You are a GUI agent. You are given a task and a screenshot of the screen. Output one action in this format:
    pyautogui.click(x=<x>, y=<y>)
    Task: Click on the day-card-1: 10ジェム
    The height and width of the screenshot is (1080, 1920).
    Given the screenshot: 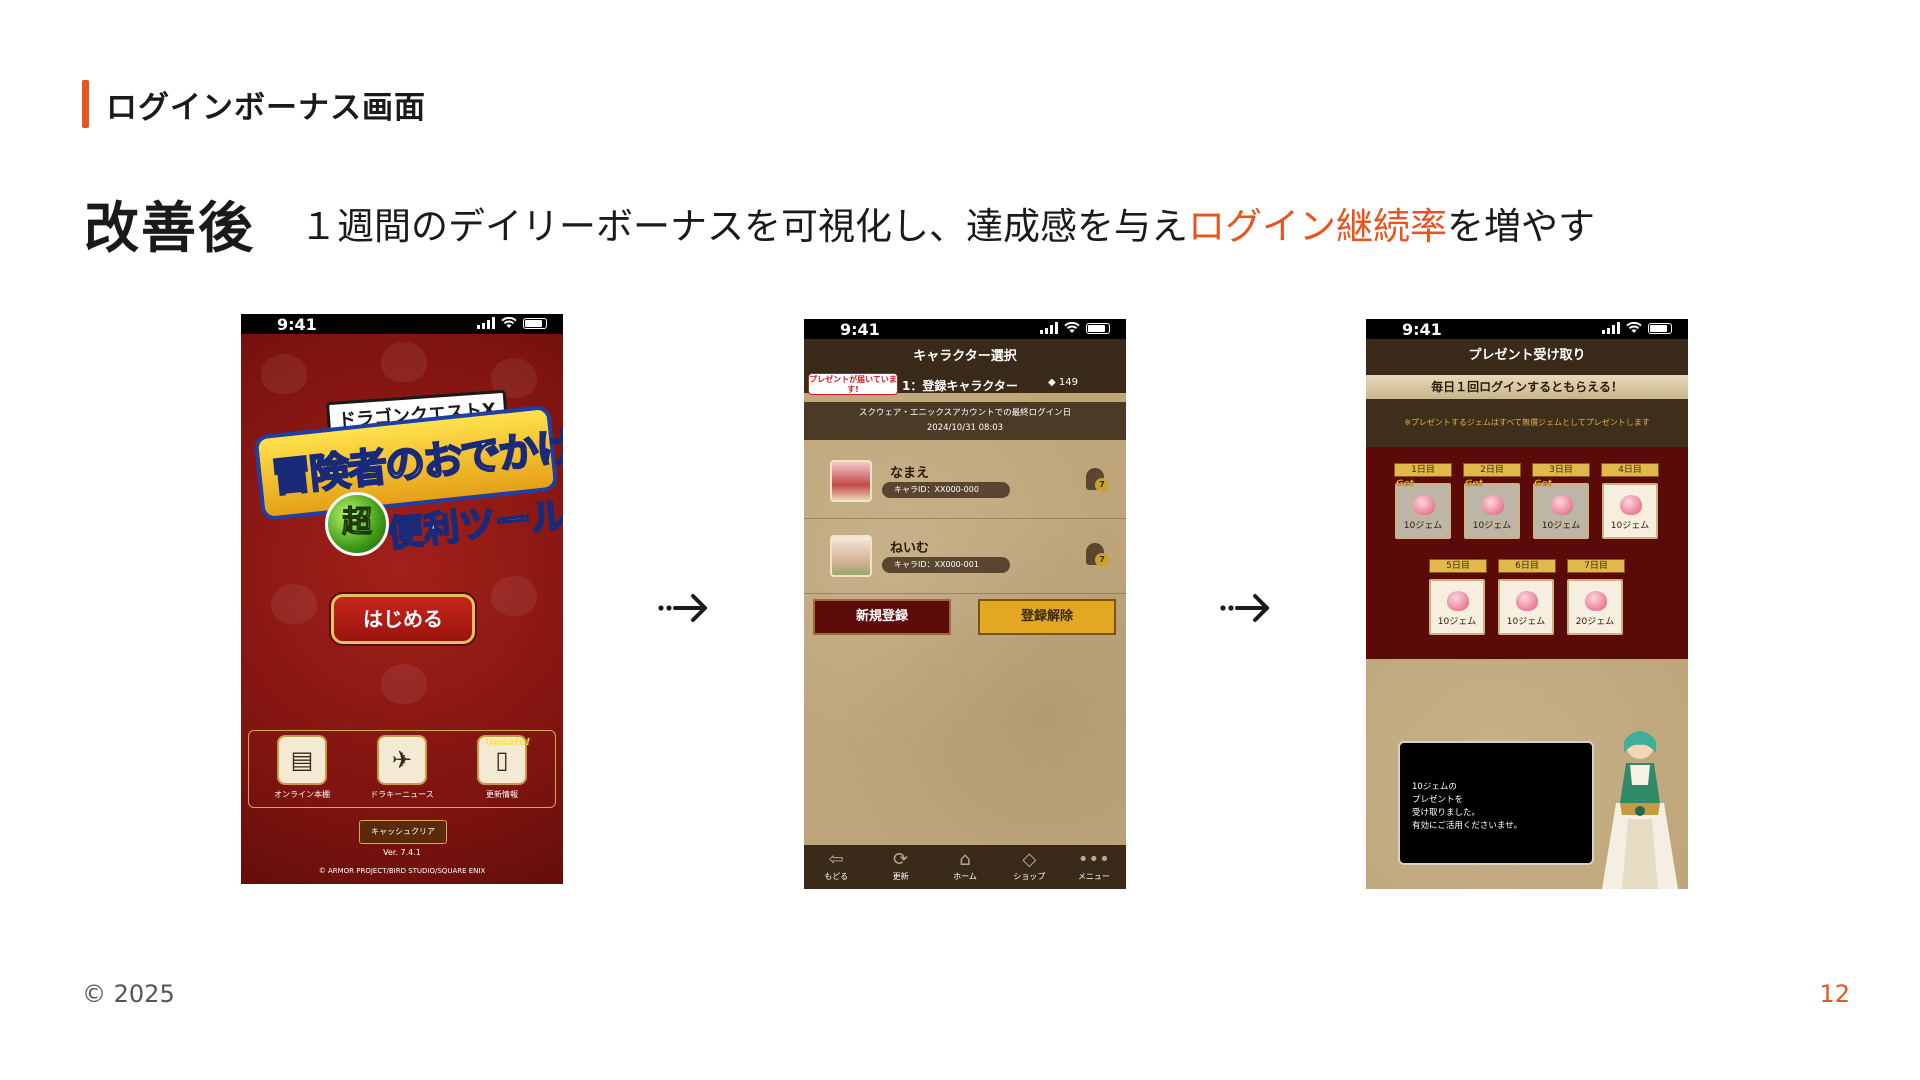 What is the action you would take?
    pyautogui.click(x=1423, y=511)
    